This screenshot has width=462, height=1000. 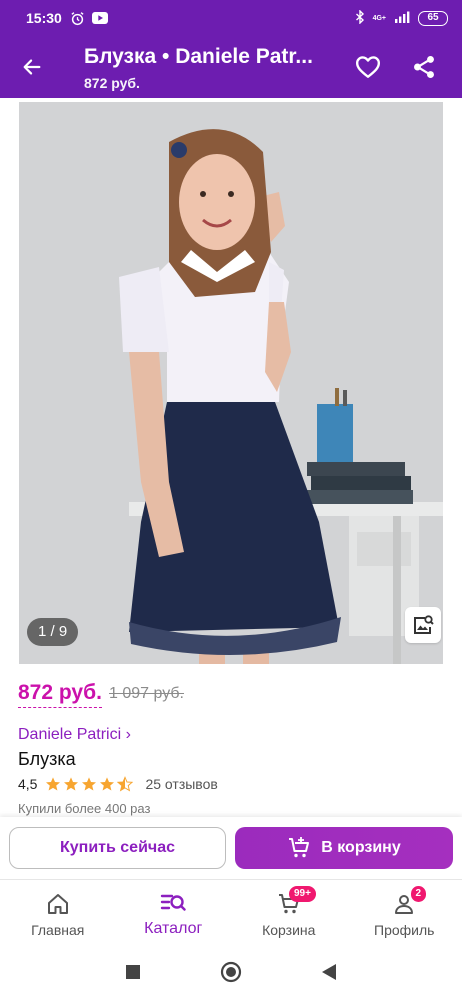 What do you see at coordinates (361, 847) in the screenshot?
I see `add-to-cart-label: В корзину` at bounding box center [361, 847].